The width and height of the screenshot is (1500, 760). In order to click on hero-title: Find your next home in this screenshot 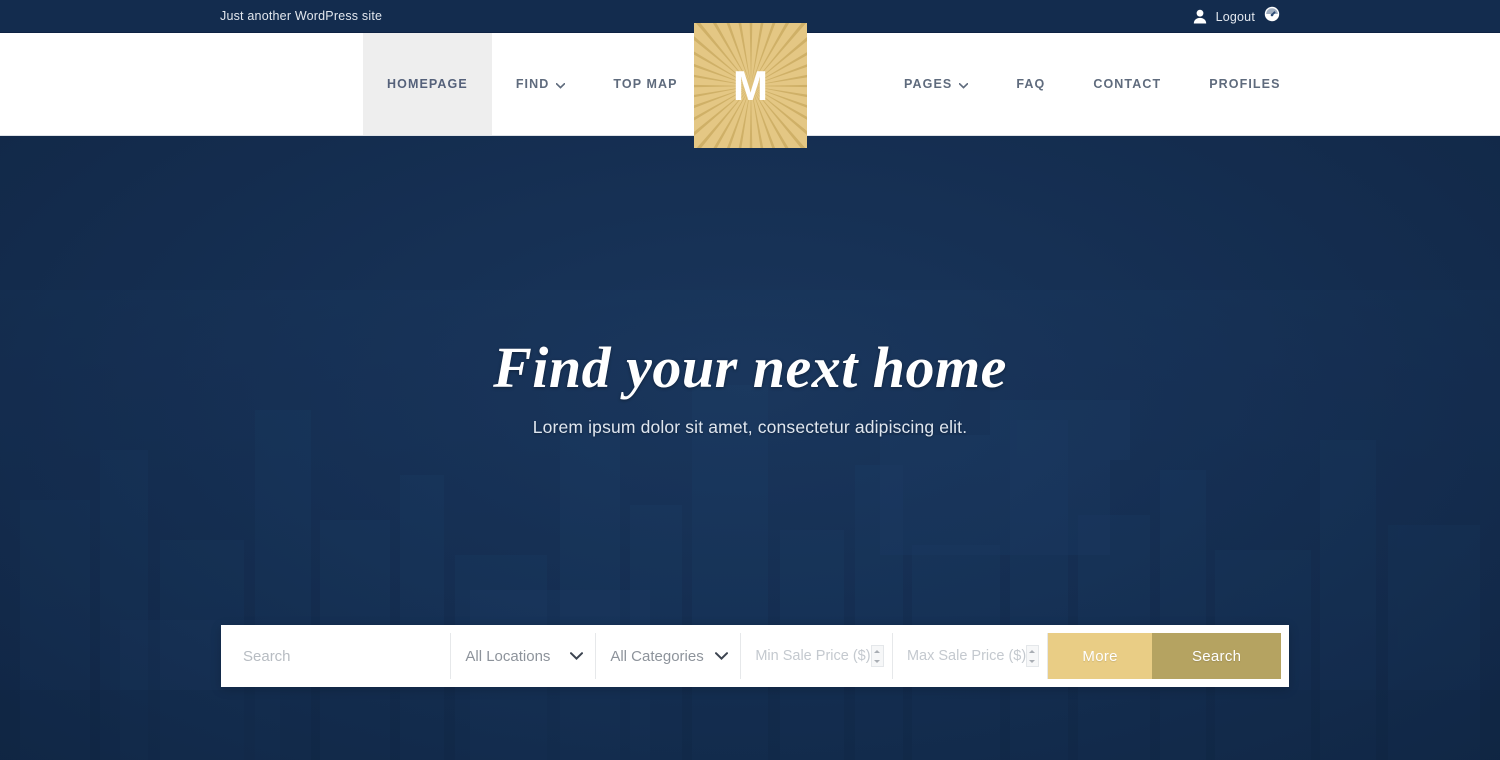, I will do `click(750, 367)`.